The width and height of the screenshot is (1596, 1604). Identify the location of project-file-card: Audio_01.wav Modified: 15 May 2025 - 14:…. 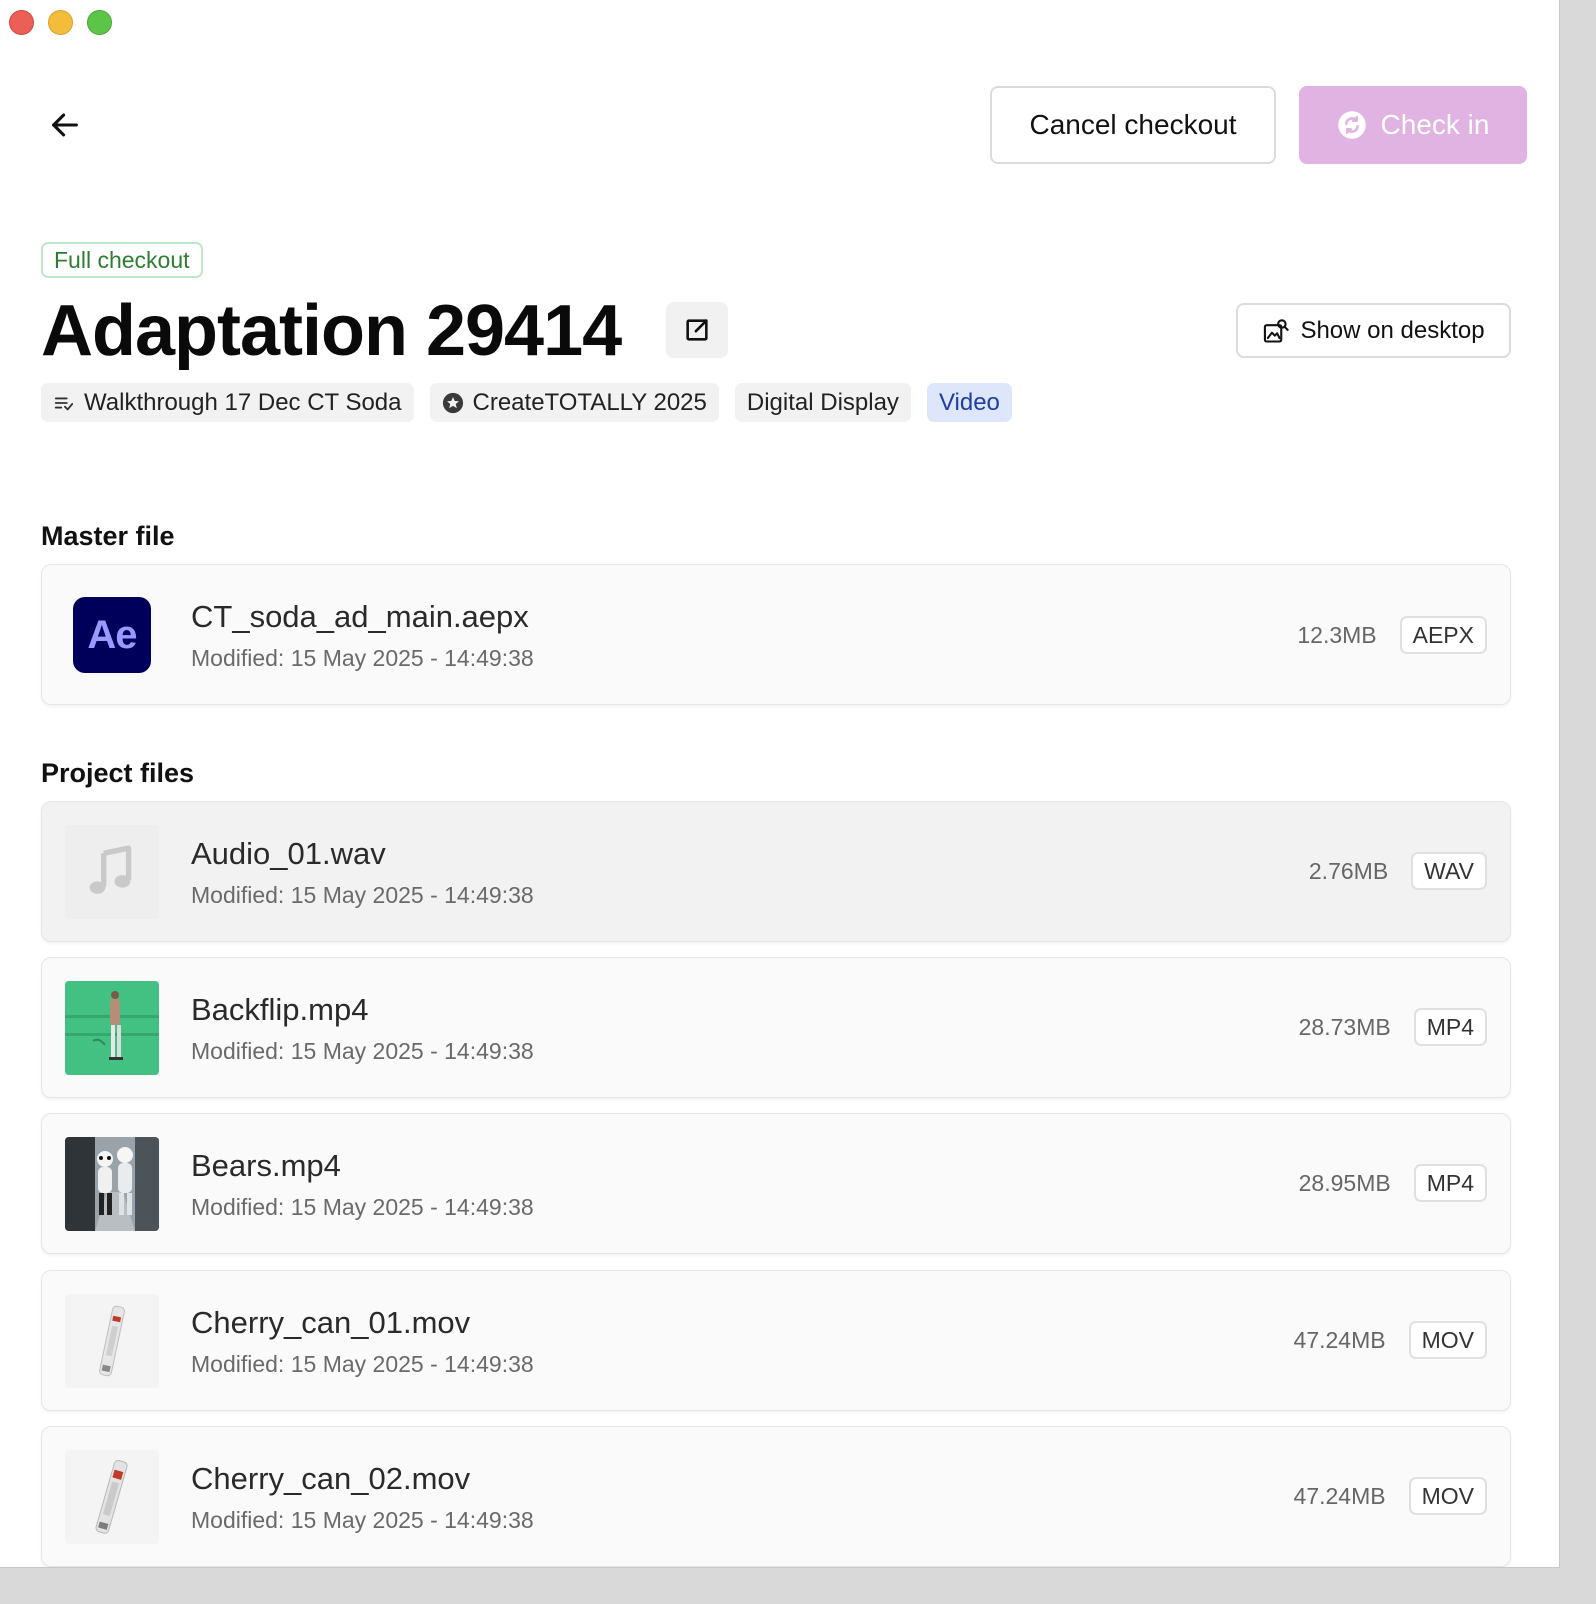
(776, 871).